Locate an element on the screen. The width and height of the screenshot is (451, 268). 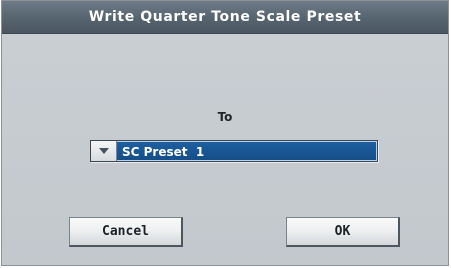
target-preset-select: SC Preset 1 is located at coordinates (234, 151).